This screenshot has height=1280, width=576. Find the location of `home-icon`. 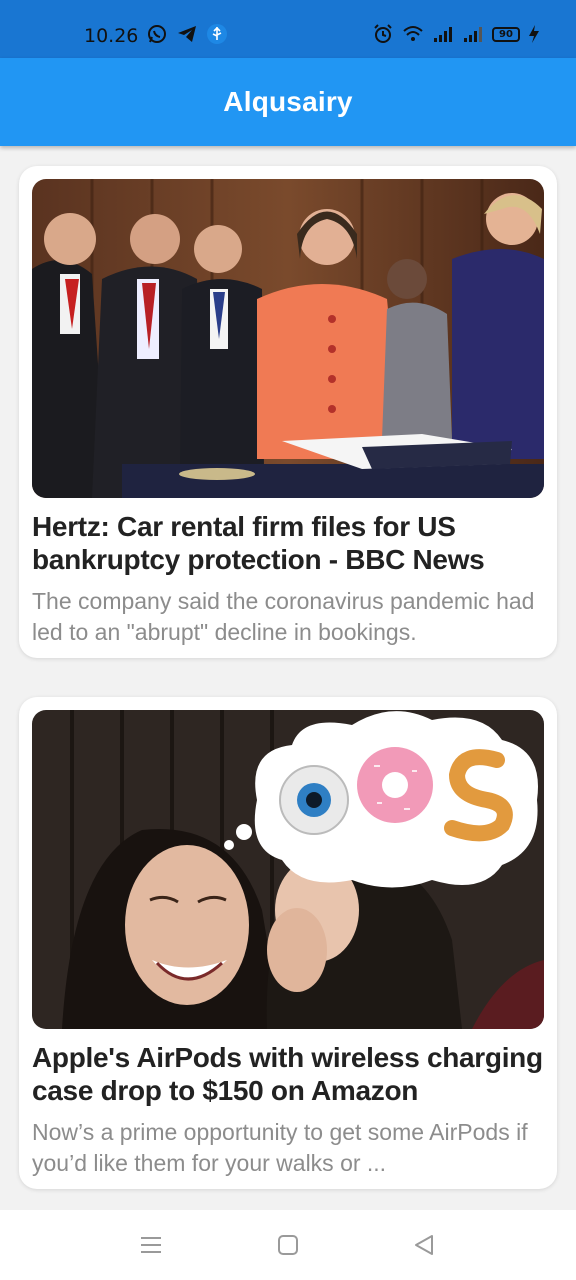

home-icon is located at coordinates (288, 1245).